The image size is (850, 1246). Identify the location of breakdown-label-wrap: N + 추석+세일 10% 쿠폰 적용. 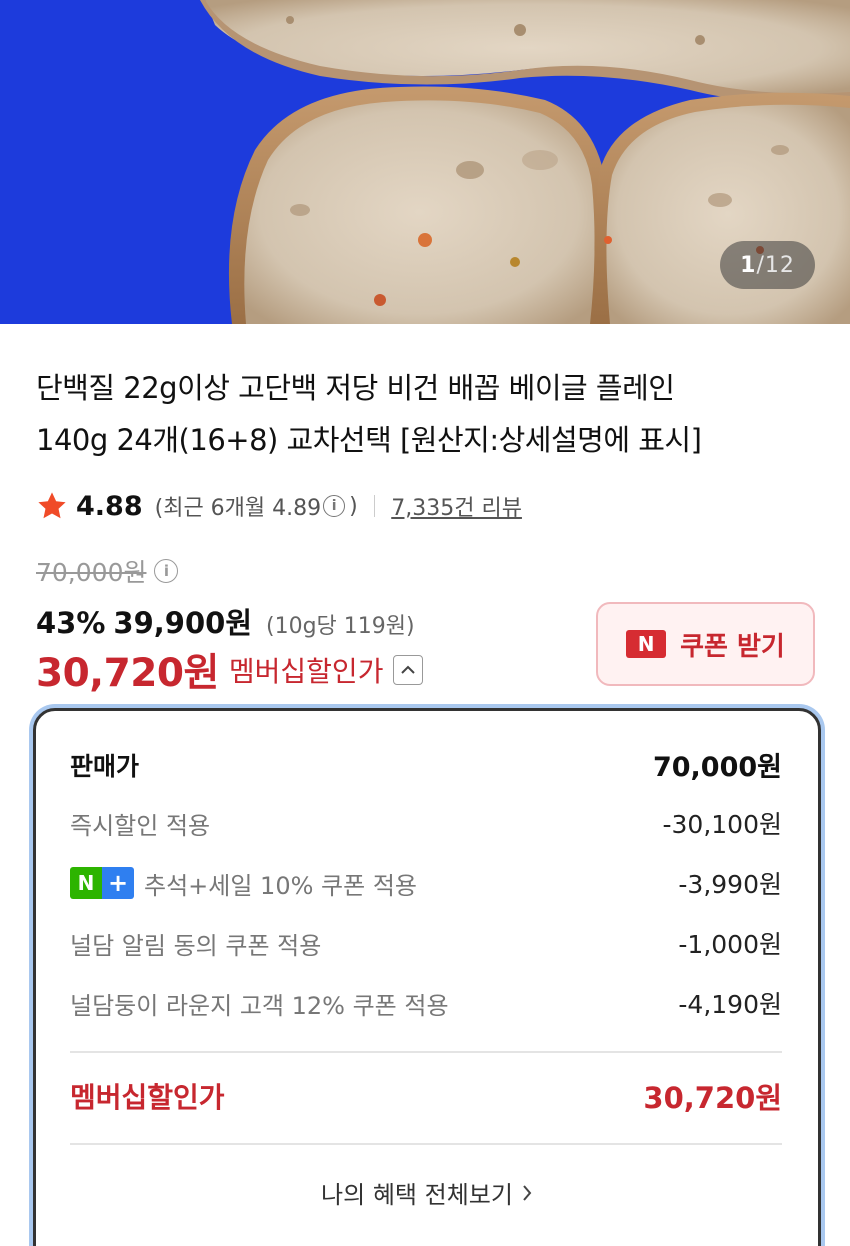
(243, 883).